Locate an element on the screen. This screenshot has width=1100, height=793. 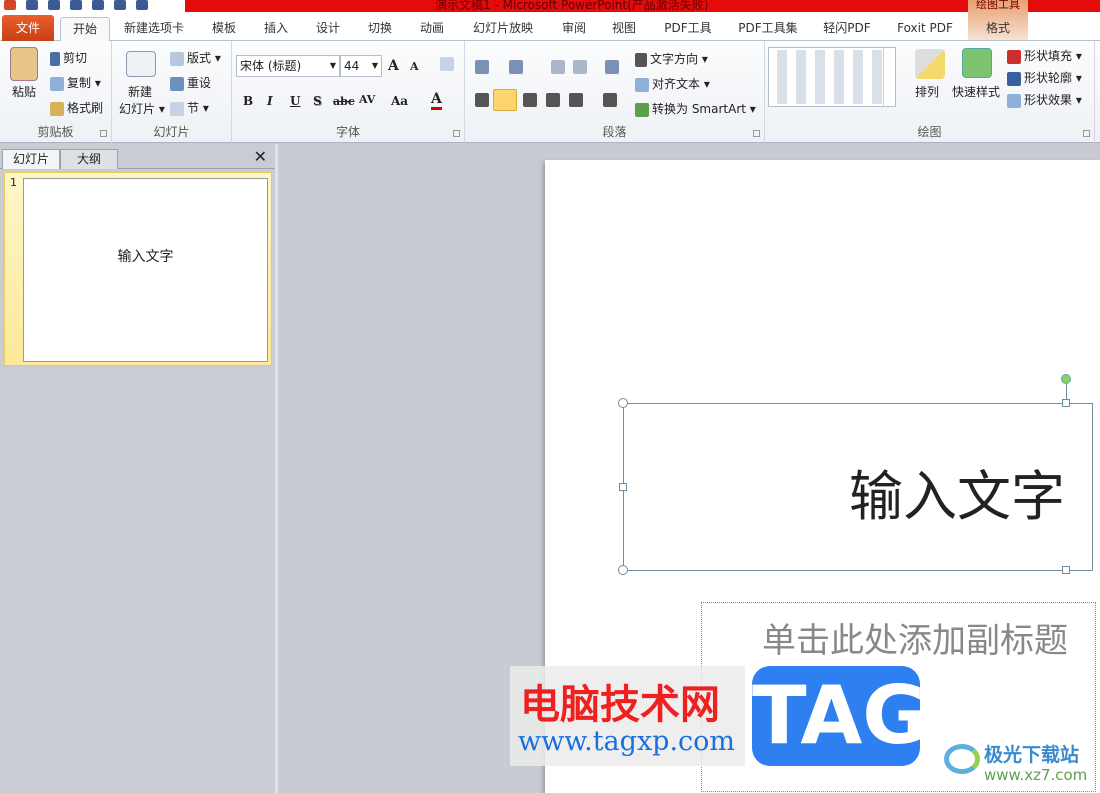
tab-new: 新建选项卡 is located at coordinates (154, 29).